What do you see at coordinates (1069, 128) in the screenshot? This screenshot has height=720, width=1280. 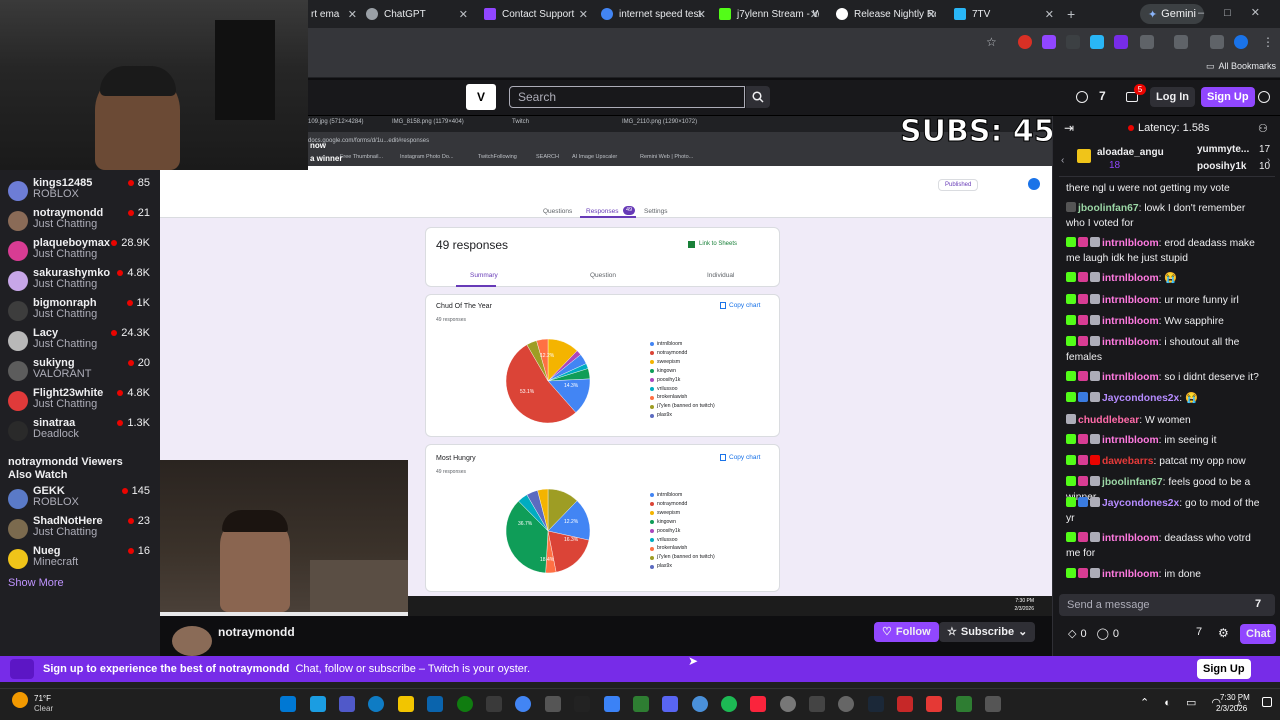 I see `collapse-chat-icon: ⇥` at bounding box center [1069, 128].